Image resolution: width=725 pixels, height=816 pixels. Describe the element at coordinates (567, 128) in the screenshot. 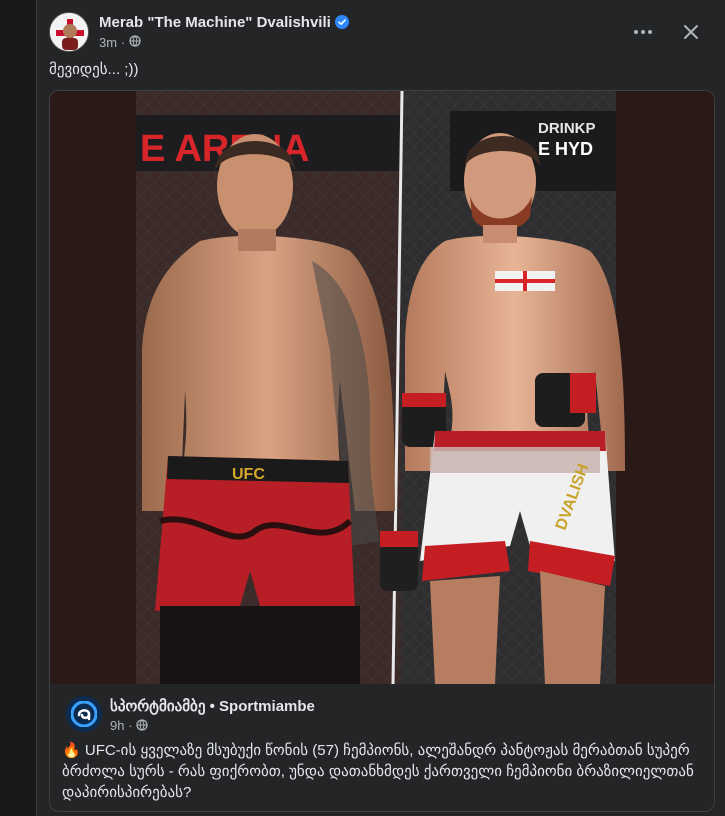

I see `right-banner-top: DRINKP` at that location.